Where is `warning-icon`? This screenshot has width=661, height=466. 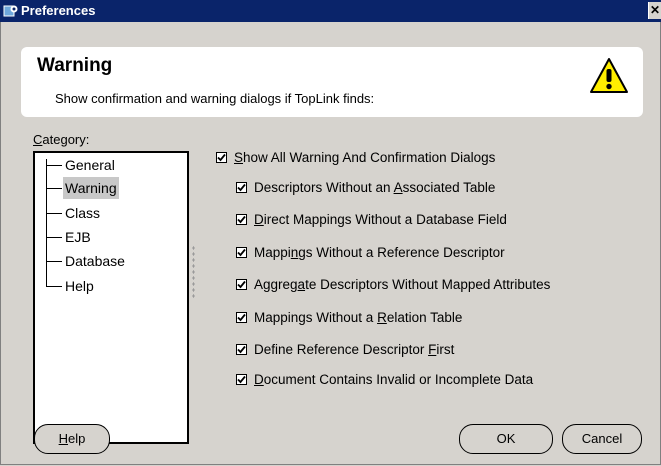
warning-icon is located at coordinates (609, 76).